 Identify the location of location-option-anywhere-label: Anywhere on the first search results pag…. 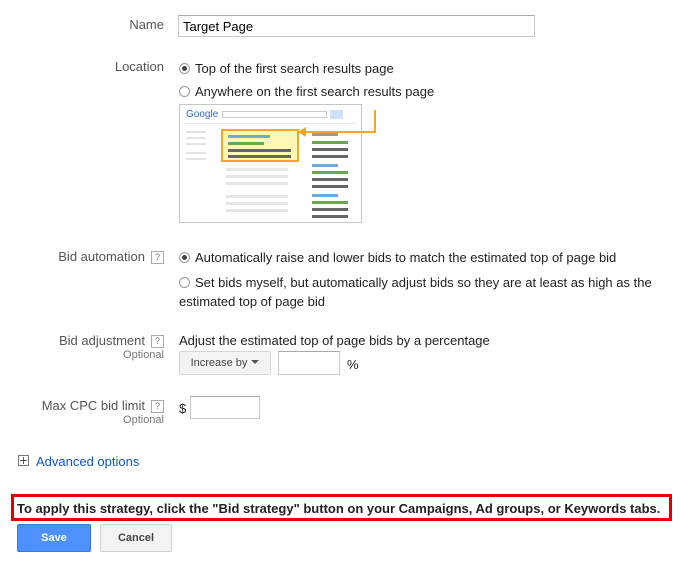
(315, 91).